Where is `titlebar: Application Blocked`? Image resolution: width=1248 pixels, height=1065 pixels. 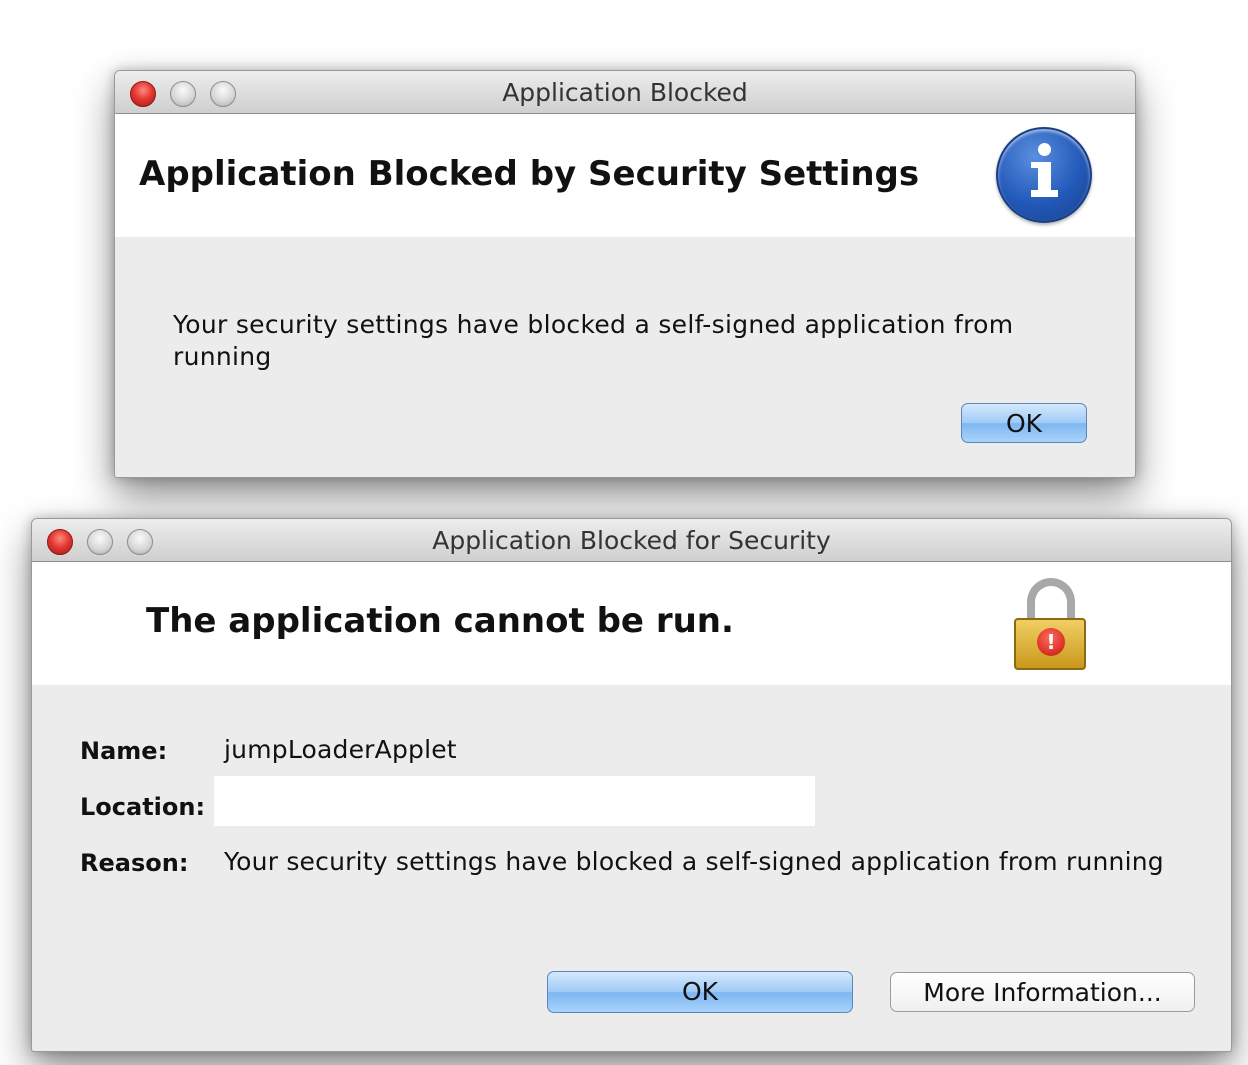
titlebar: Application Blocked is located at coordinates (625, 92).